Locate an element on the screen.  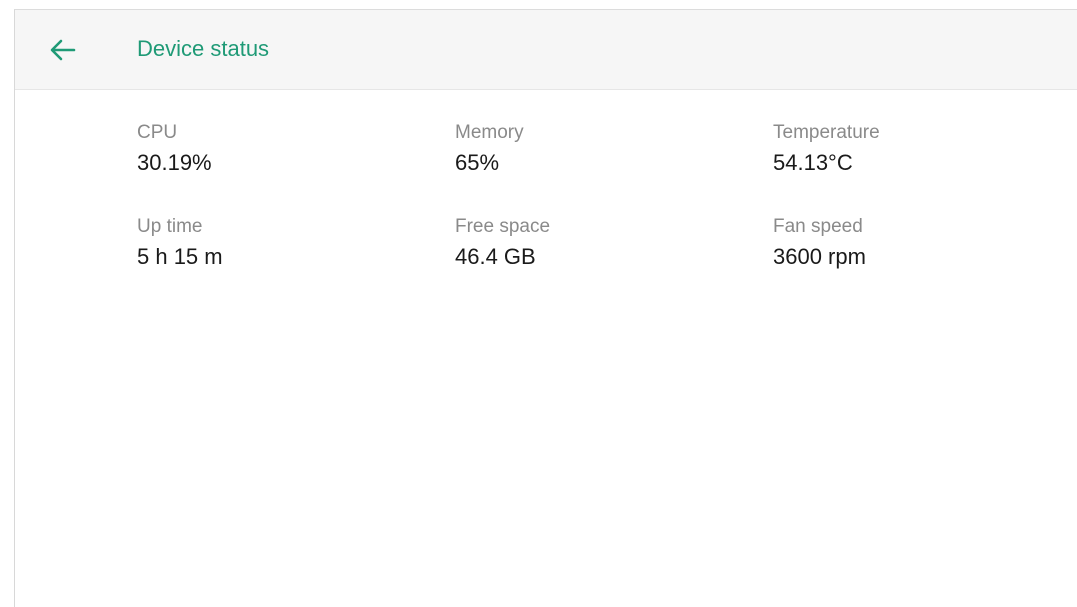
app-bar: Device status is located at coordinates (546, 50).